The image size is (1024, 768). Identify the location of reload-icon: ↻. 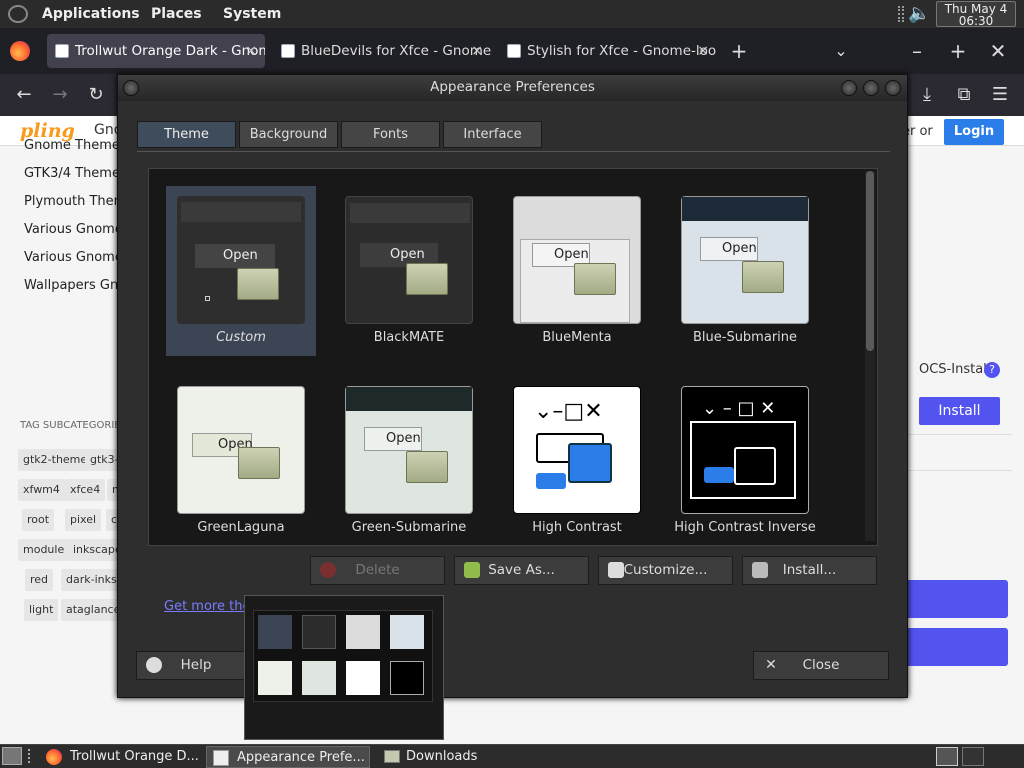
(96, 95).